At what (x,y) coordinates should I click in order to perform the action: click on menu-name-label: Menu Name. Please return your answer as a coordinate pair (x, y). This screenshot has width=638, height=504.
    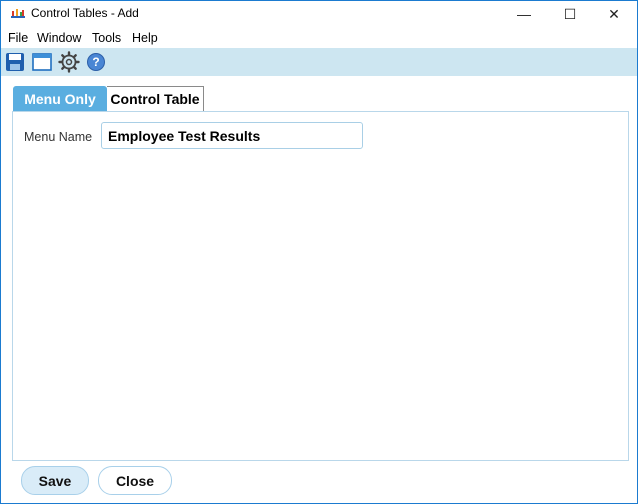
    Looking at the image, I should click on (58, 137).